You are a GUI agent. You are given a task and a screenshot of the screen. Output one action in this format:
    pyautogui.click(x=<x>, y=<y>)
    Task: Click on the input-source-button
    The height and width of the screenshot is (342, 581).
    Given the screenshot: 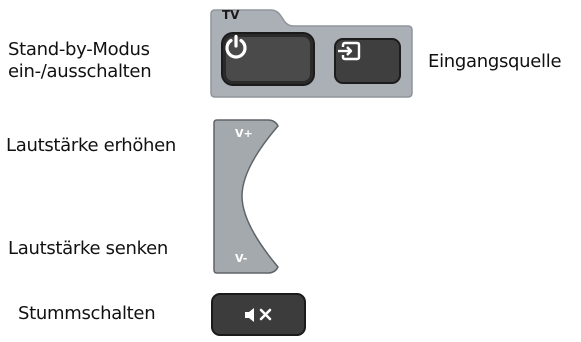 What is the action you would take?
    pyautogui.click(x=367, y=61)
    